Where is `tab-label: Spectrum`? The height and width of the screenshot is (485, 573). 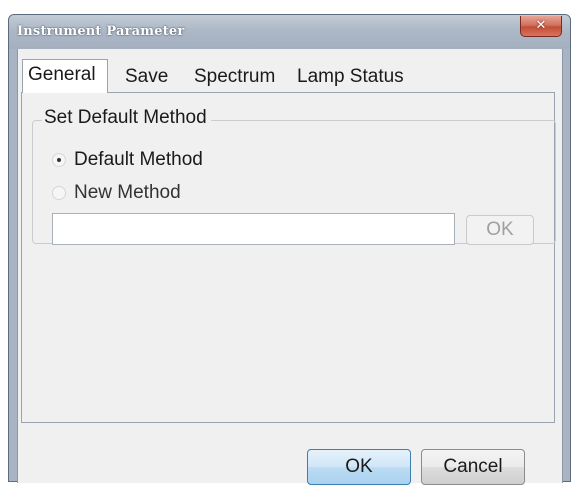
tab-label: Spectrum is located at coordinates (235, 76).